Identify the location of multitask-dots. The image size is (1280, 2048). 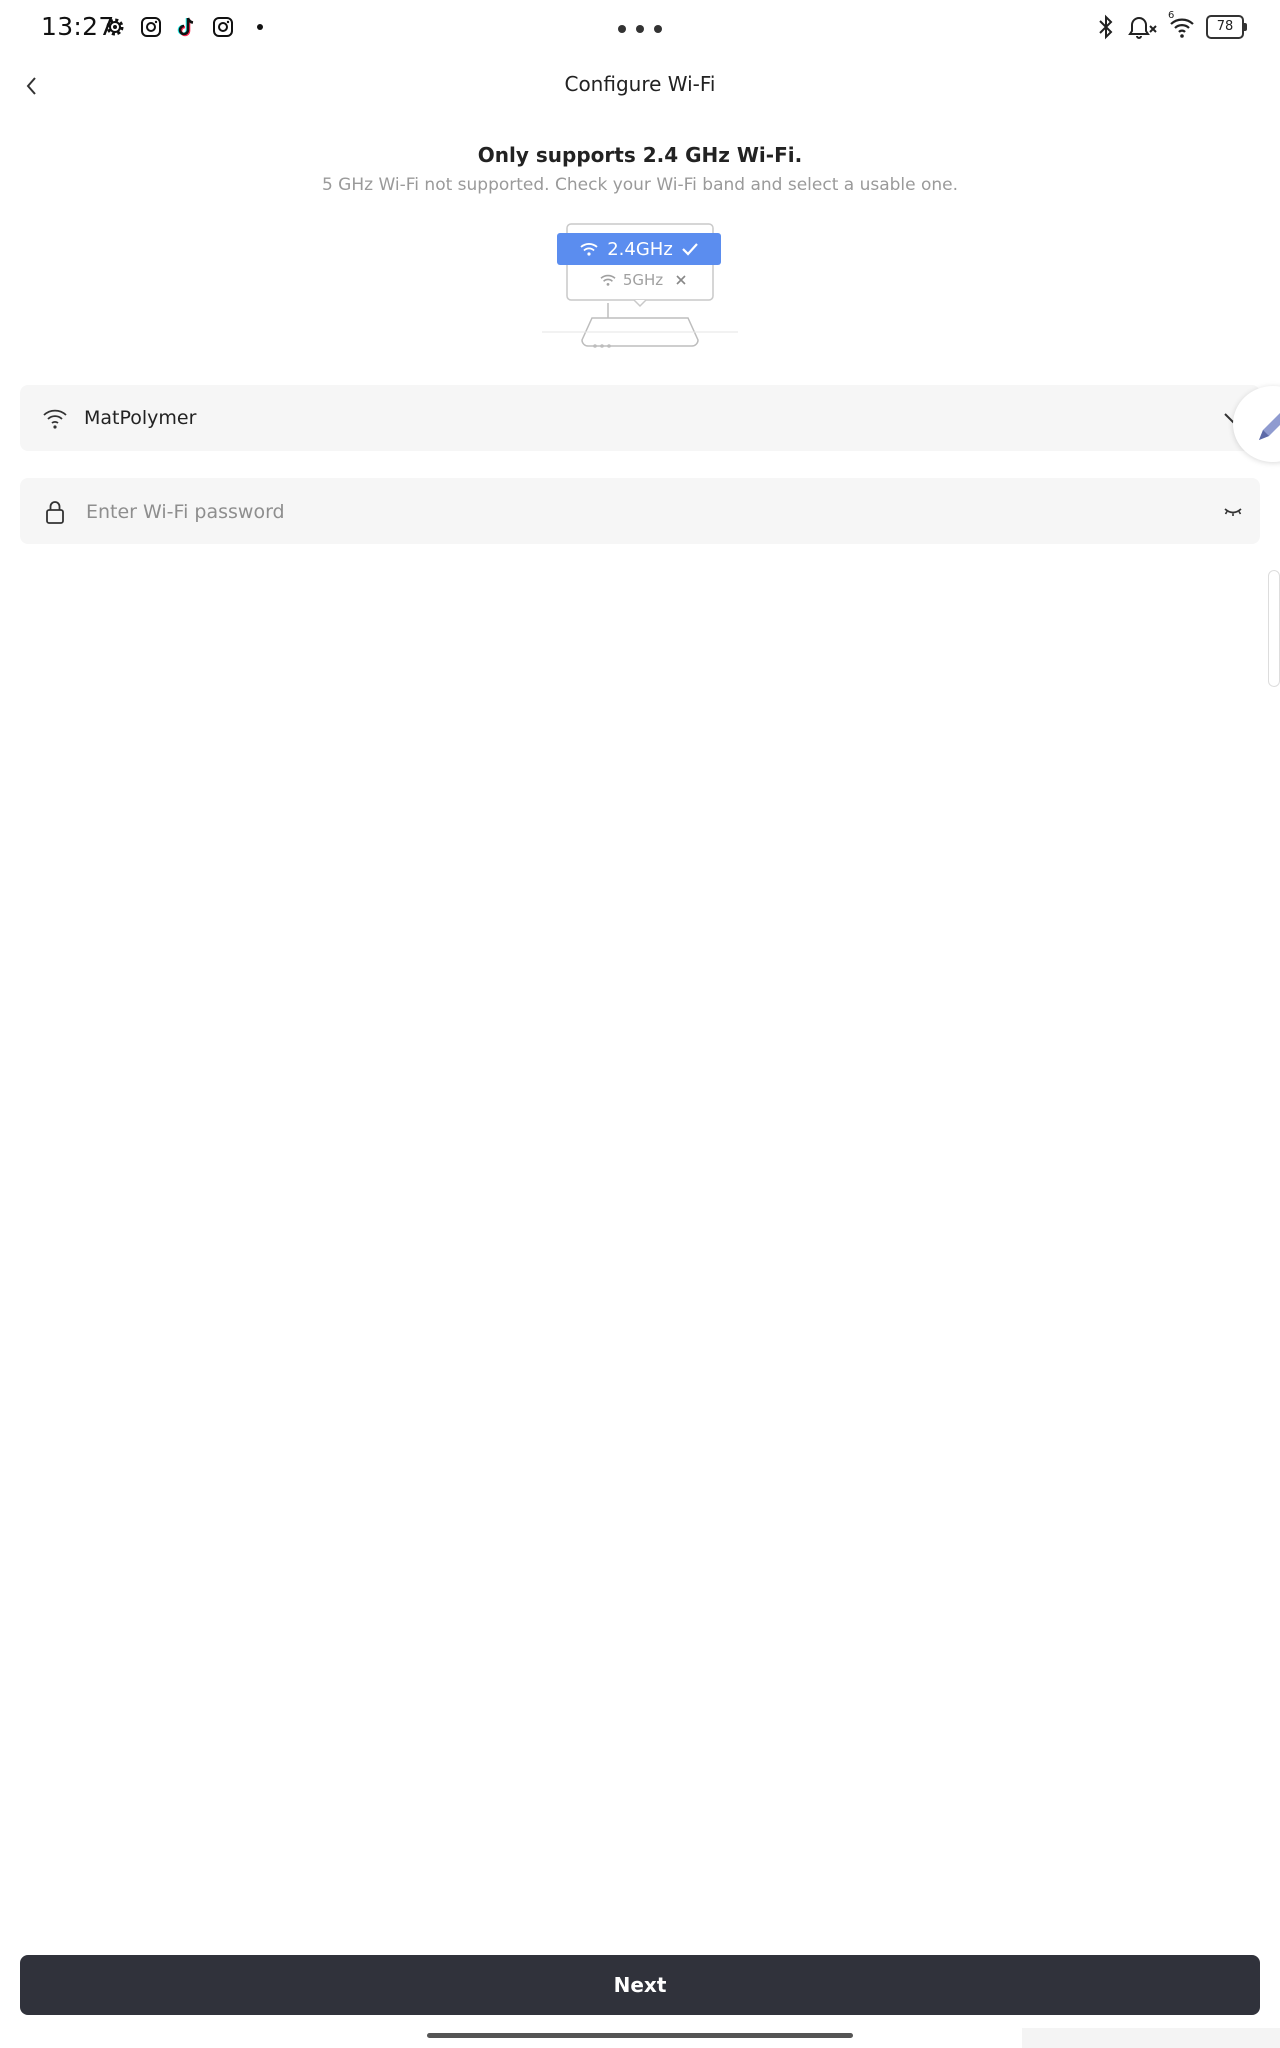
(640, 29).